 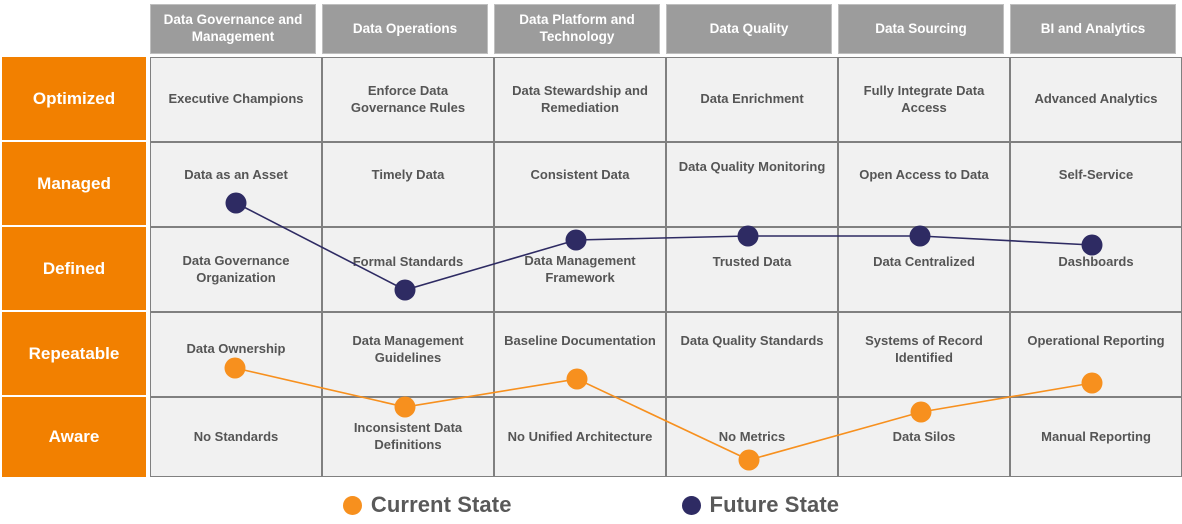 I want to click on table-cell: Data Management Framework, so click(x=580, y=269).